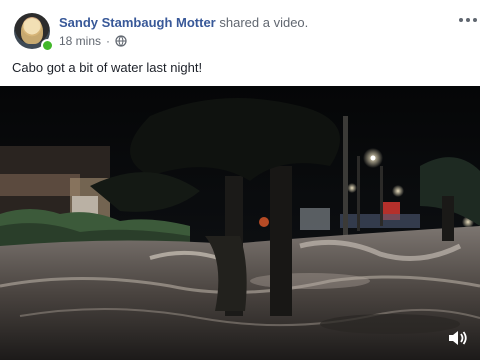  I want to click on post-timestamp: 18 mins, so click(80, 41).